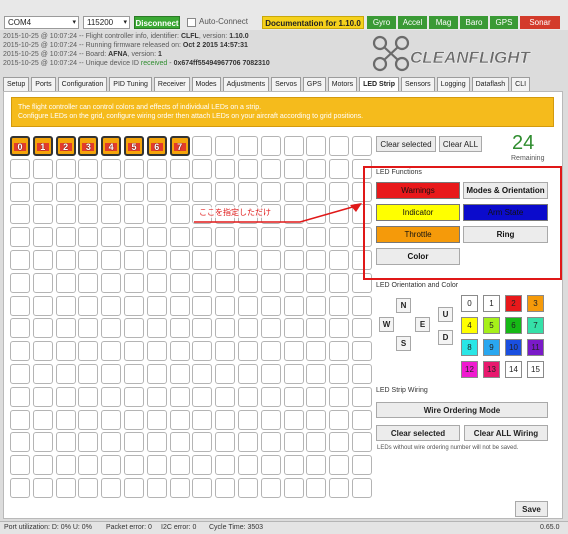  Describe the element at coordinates (462, 410) in the screenshot. I see `wire-ordering-button: Wire Ordering Mode` at that location.